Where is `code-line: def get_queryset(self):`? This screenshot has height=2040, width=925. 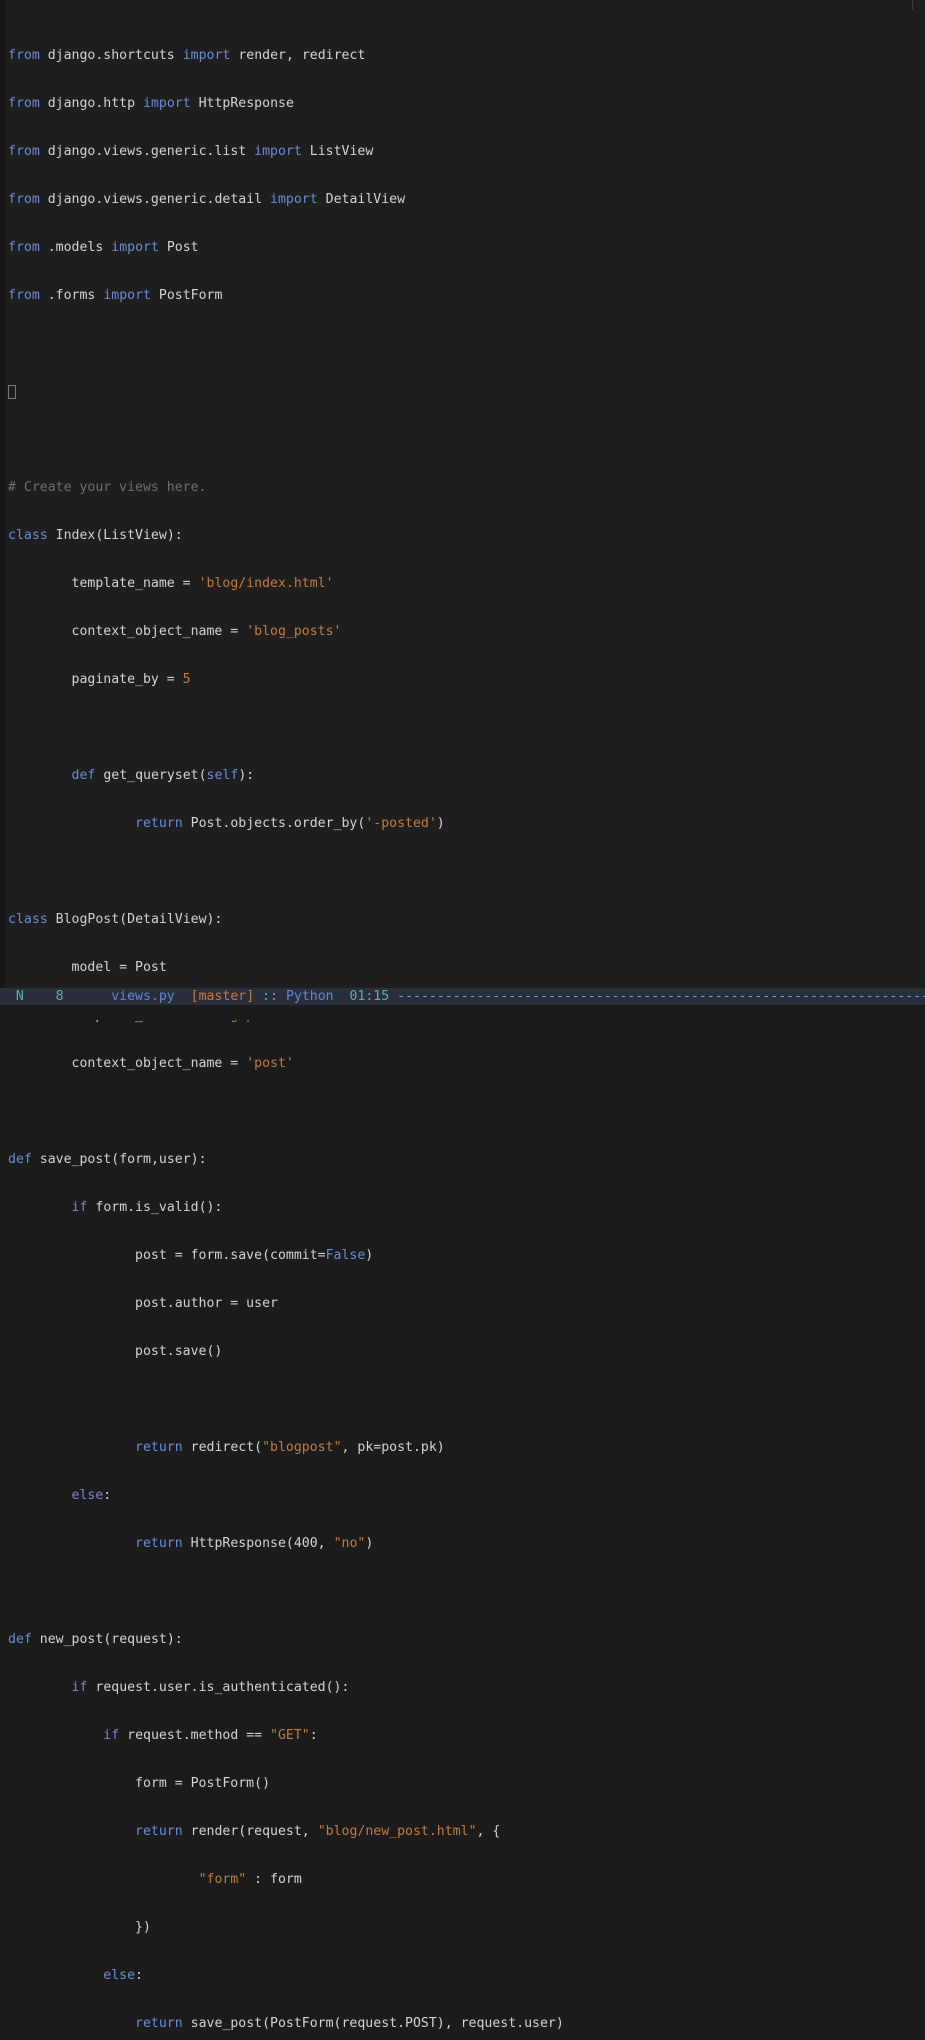
code-line: def get_queryset(self): is located at coordinates (163, 775).